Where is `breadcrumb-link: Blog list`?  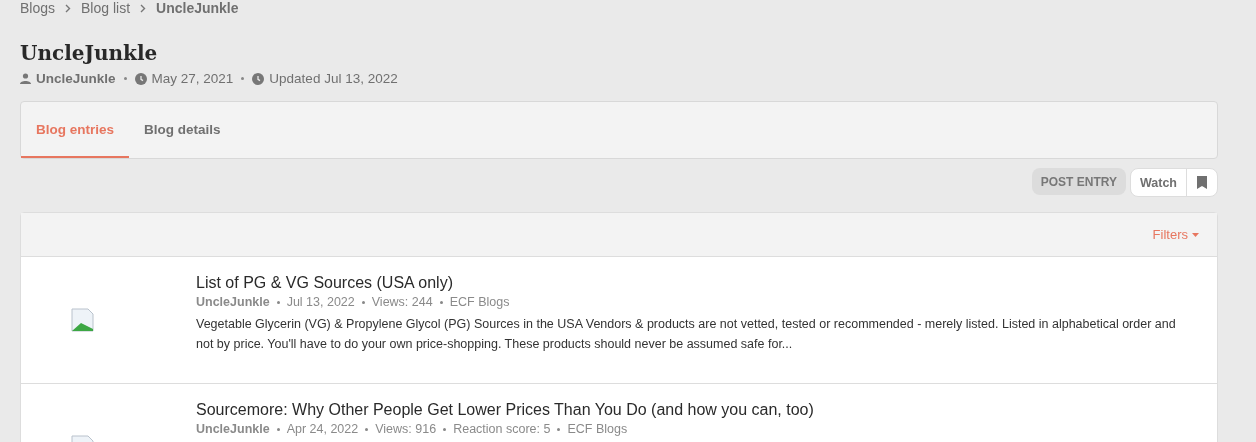
breadcrumb-link: Blog list is located at coordinates (106, 8).